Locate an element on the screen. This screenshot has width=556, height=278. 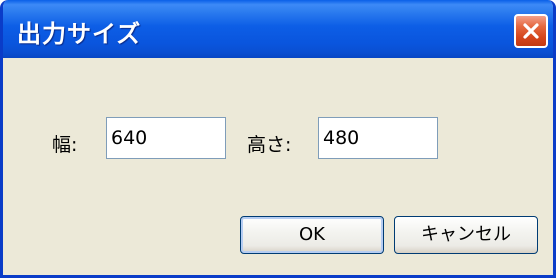
height-input is located at coordinates (378, 138).